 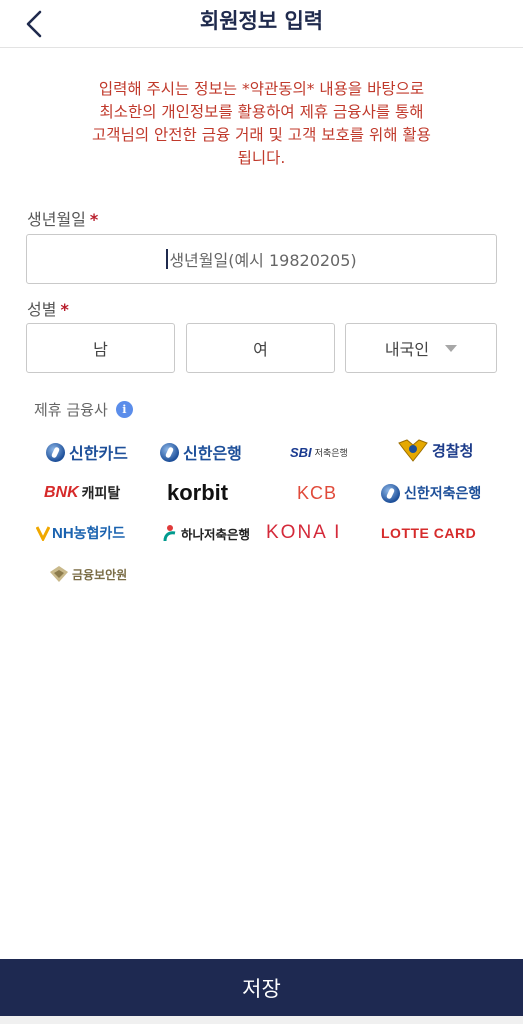 I want to click on gender-female-button: 여, so click(x=260, y=348).